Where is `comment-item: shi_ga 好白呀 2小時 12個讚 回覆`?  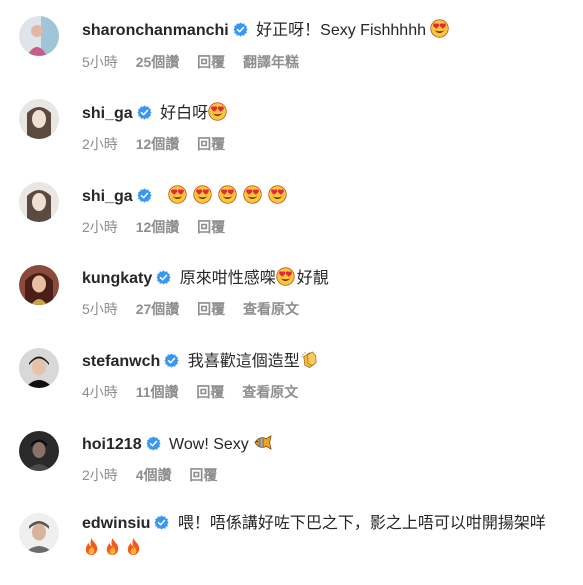 comment-item: shi_ga 好白呀 2小時 12個讚 回覆 is located at coordinates (291, 135).